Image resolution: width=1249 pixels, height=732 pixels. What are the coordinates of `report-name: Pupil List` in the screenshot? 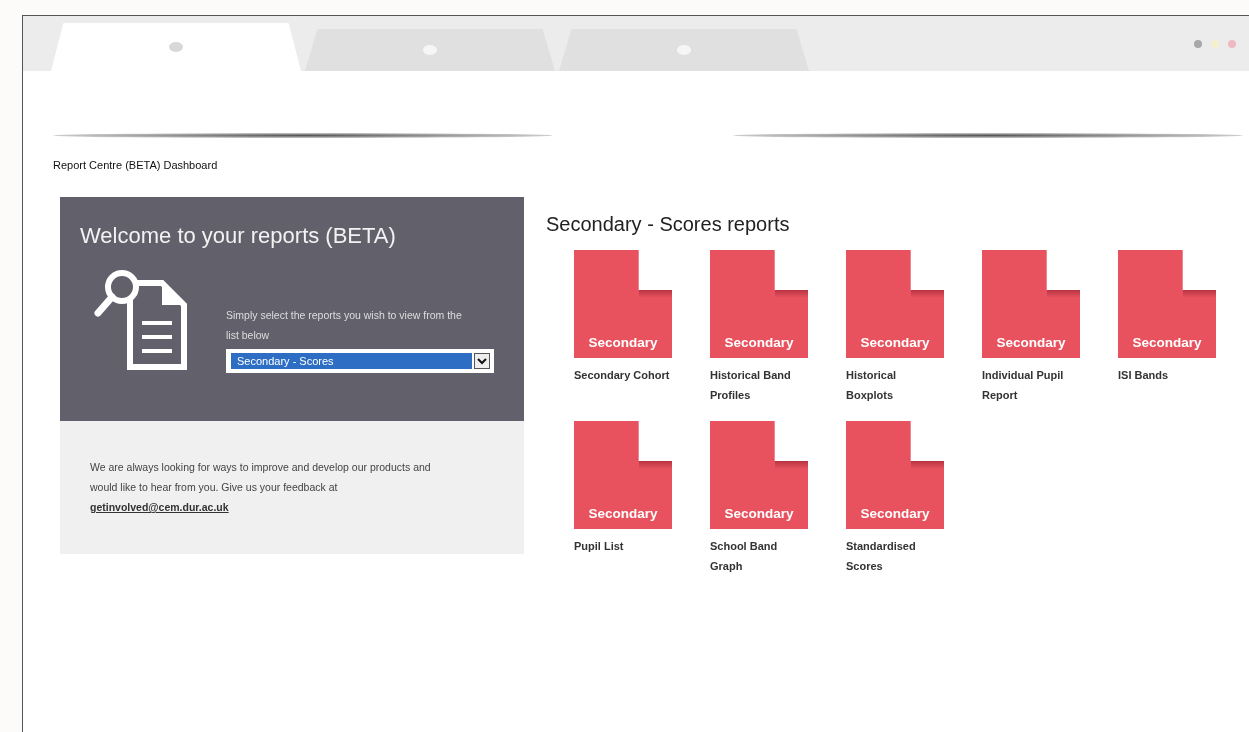 It's located at (624, 546).